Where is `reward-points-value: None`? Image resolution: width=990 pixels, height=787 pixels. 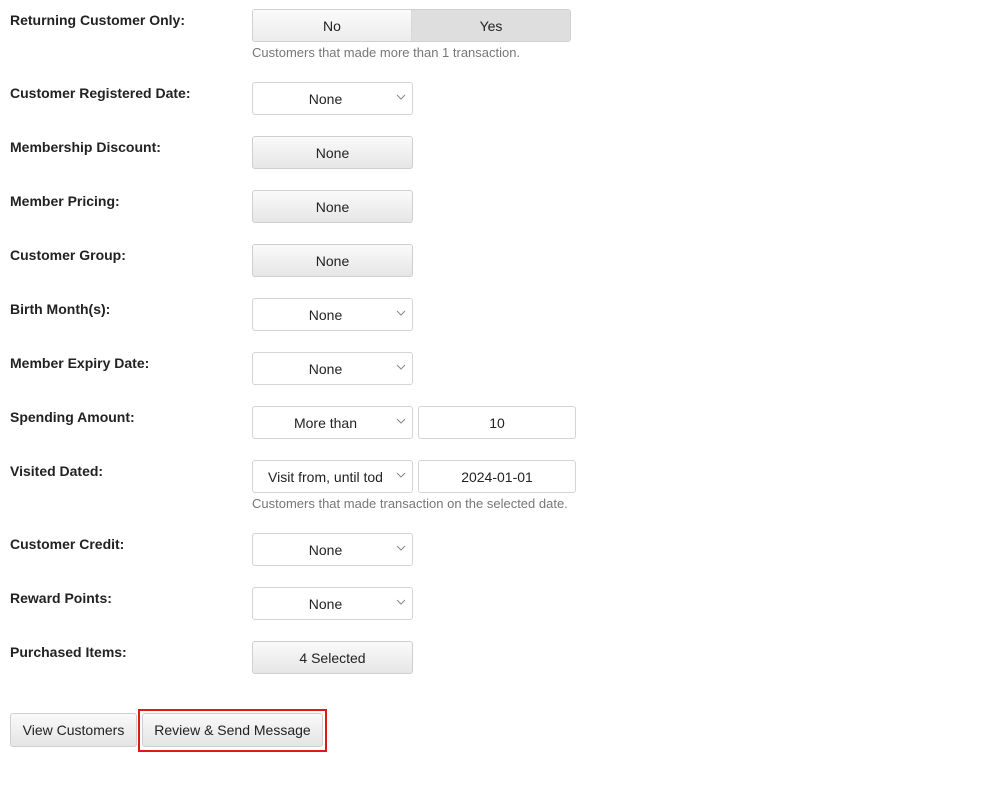
reward-points-value: None is located at coordinates (325, 603).